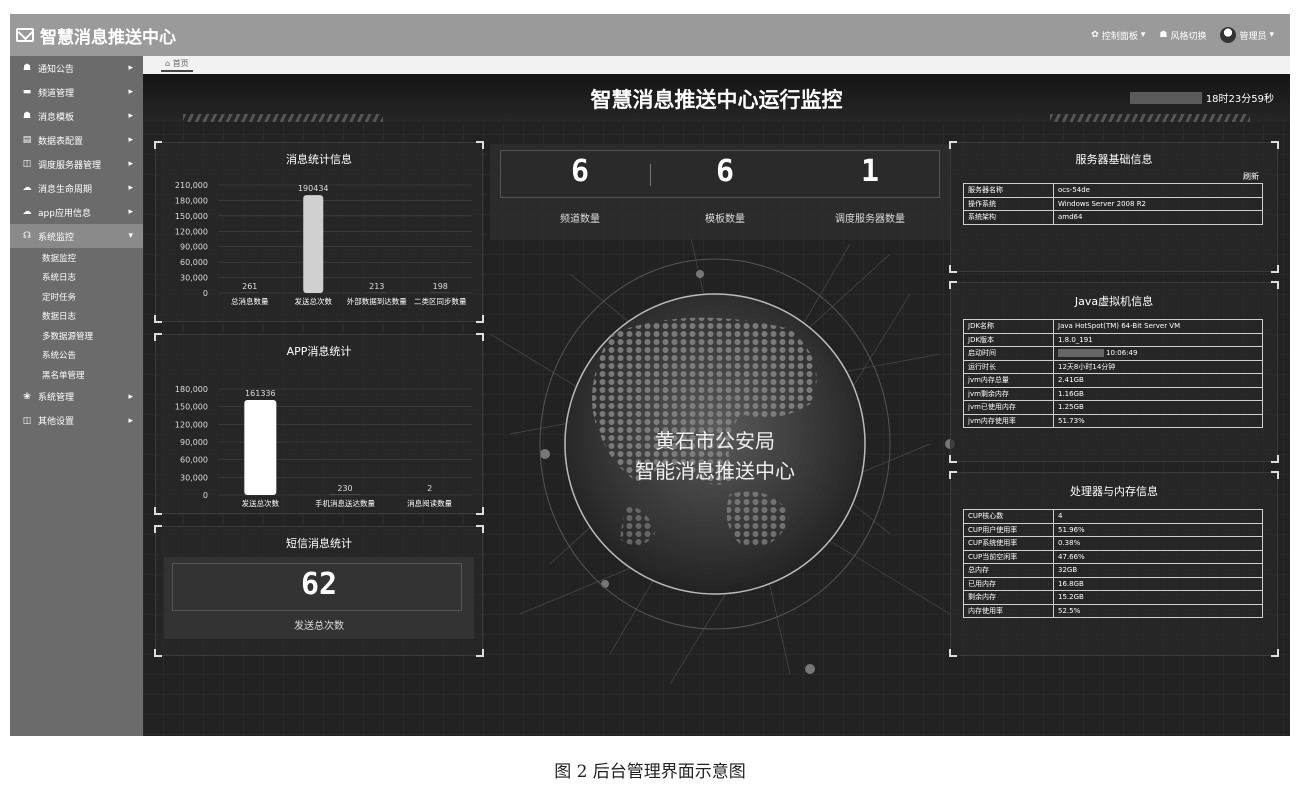 Image resolution: width=1300 pixels, height=798 pixels. What do you see at coordinates (1008, 407) in the screenshot?
I see `table-key: jvm已使用内存` at bounding box center [1008, 407].